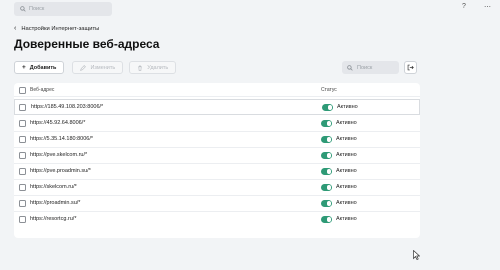  Describe the element at coordinates (217, 90) in the screenshot. I see `table-header: Веб-адрес Статус` at that location.